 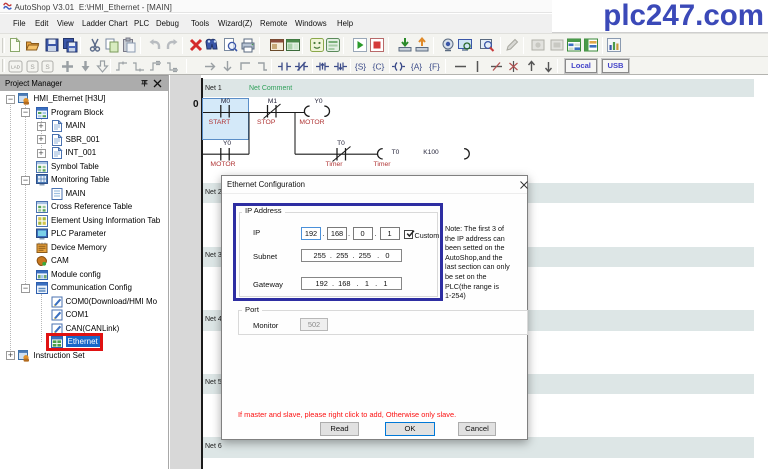 What do you see at coordinates (360, 66) in the screenshot?
I see `svg-text: {S}` at bounding box center [360, 66].